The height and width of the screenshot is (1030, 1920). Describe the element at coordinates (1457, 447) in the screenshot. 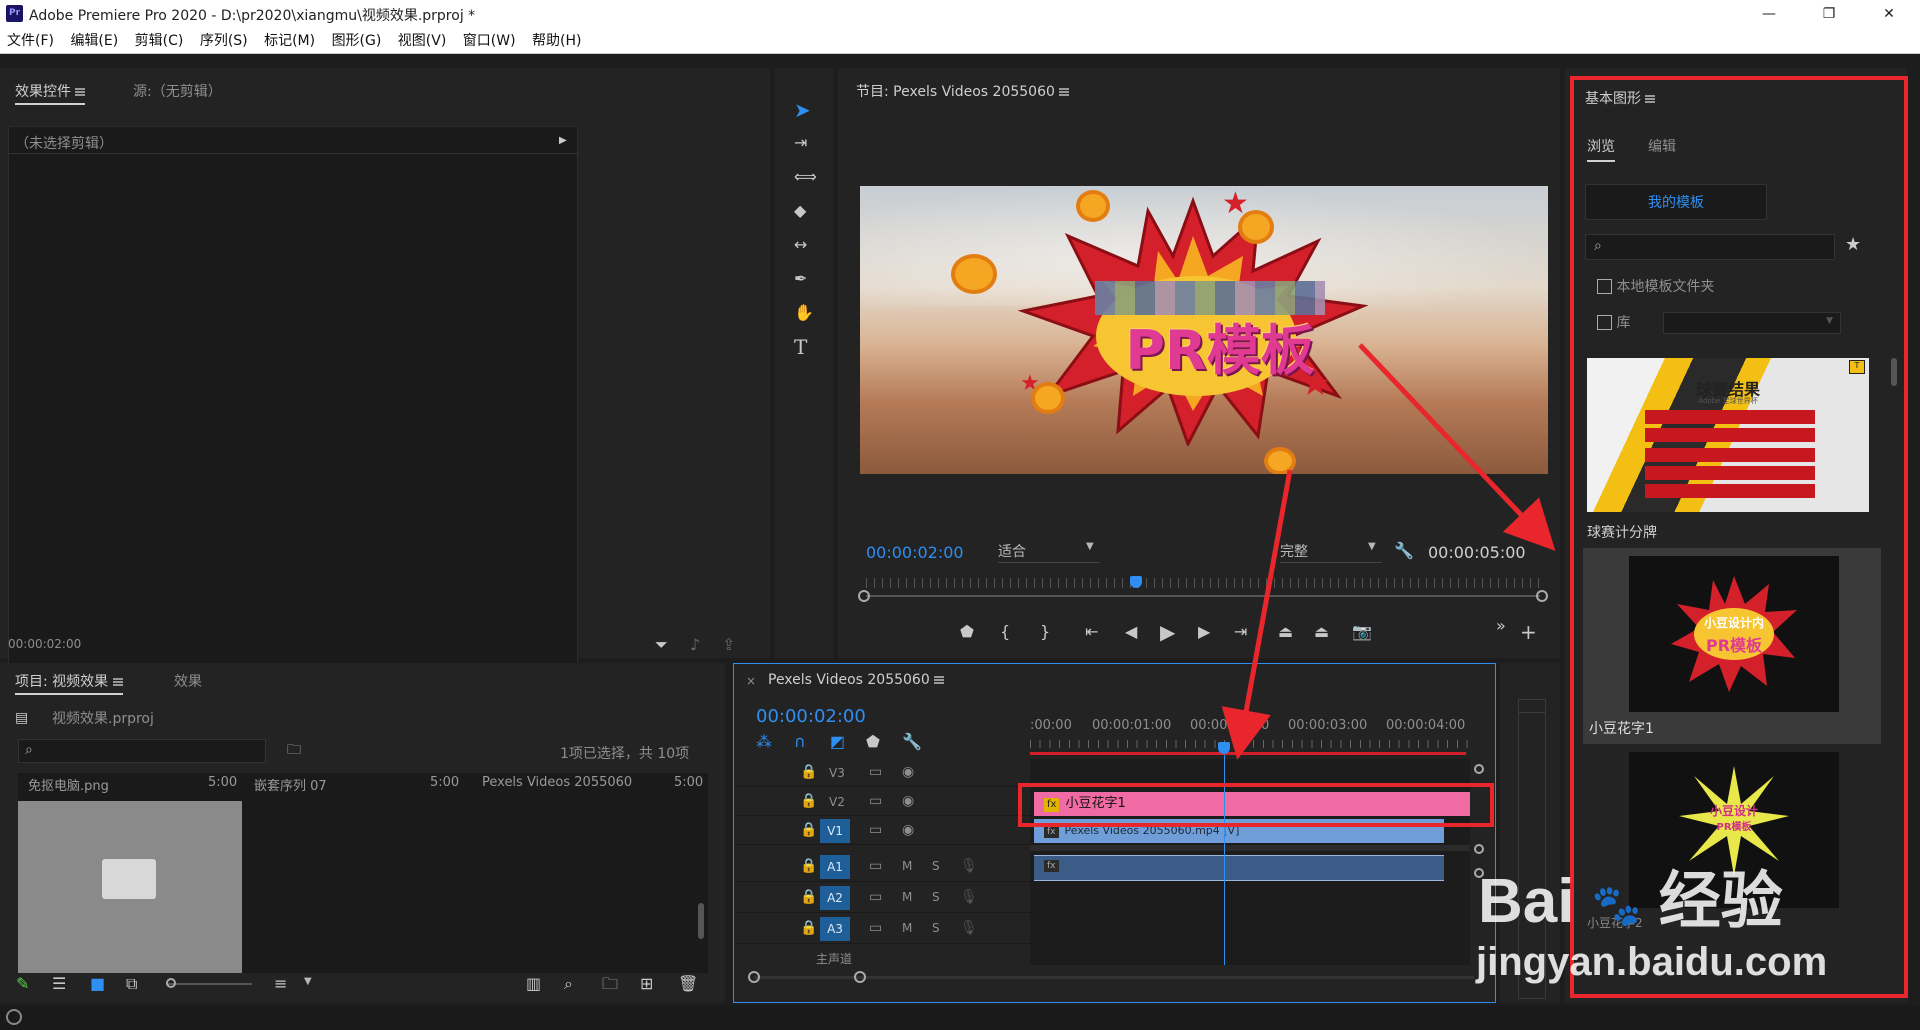

I see `arrow-to-panel` at that location.